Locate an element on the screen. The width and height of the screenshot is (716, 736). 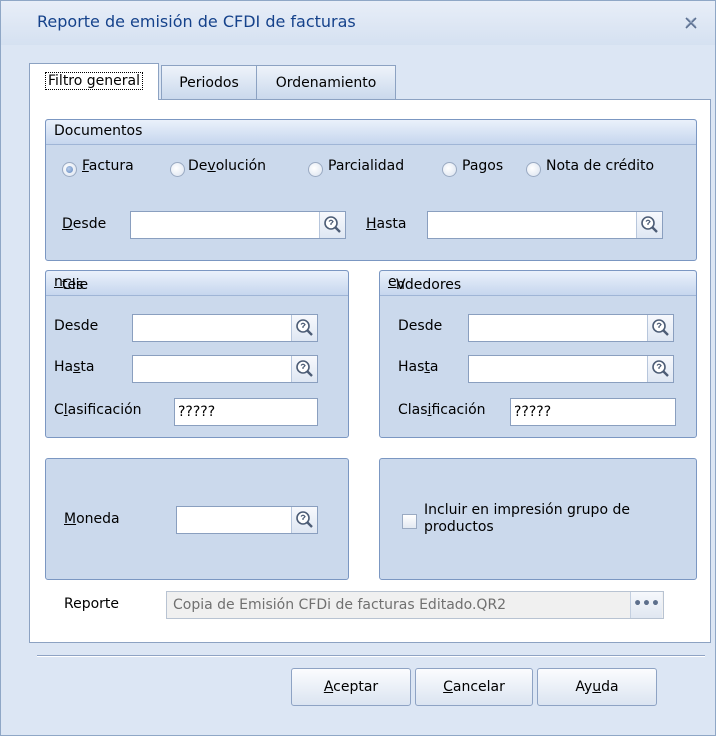
label-devolucion: Devolución is located at coordinates (227, 166).